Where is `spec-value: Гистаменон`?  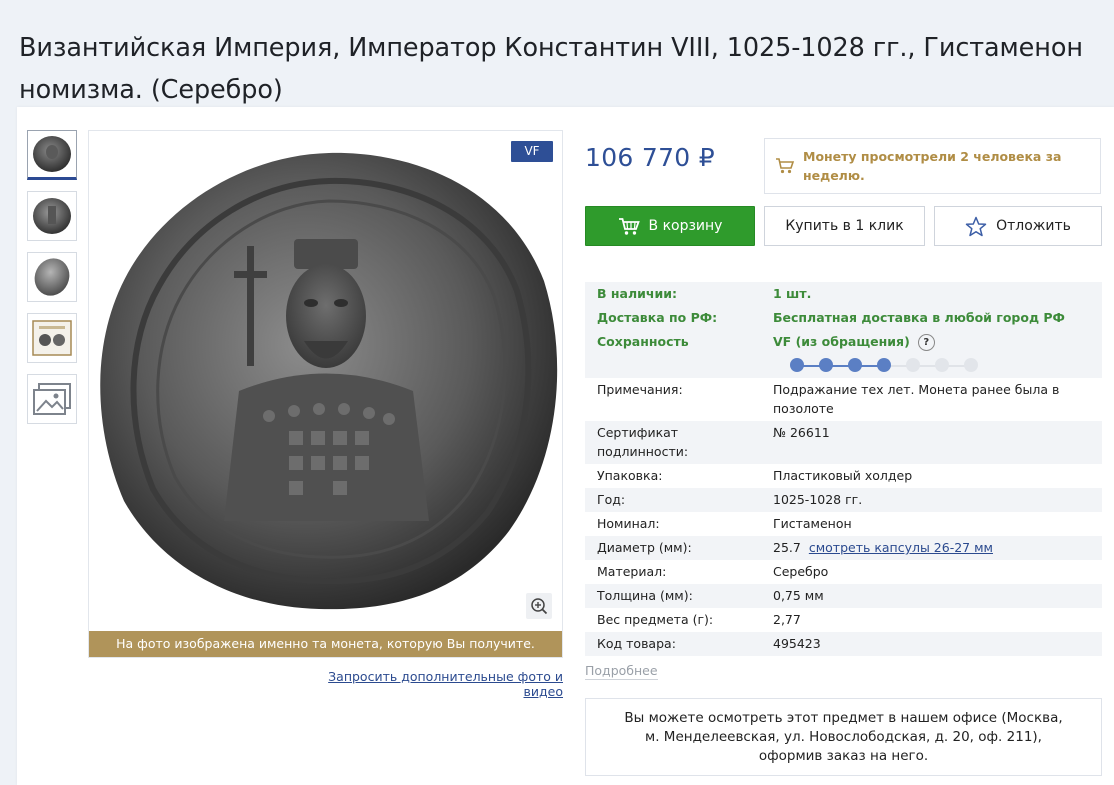 spec-value: Гистаменон is located at coordinates (812, 523).